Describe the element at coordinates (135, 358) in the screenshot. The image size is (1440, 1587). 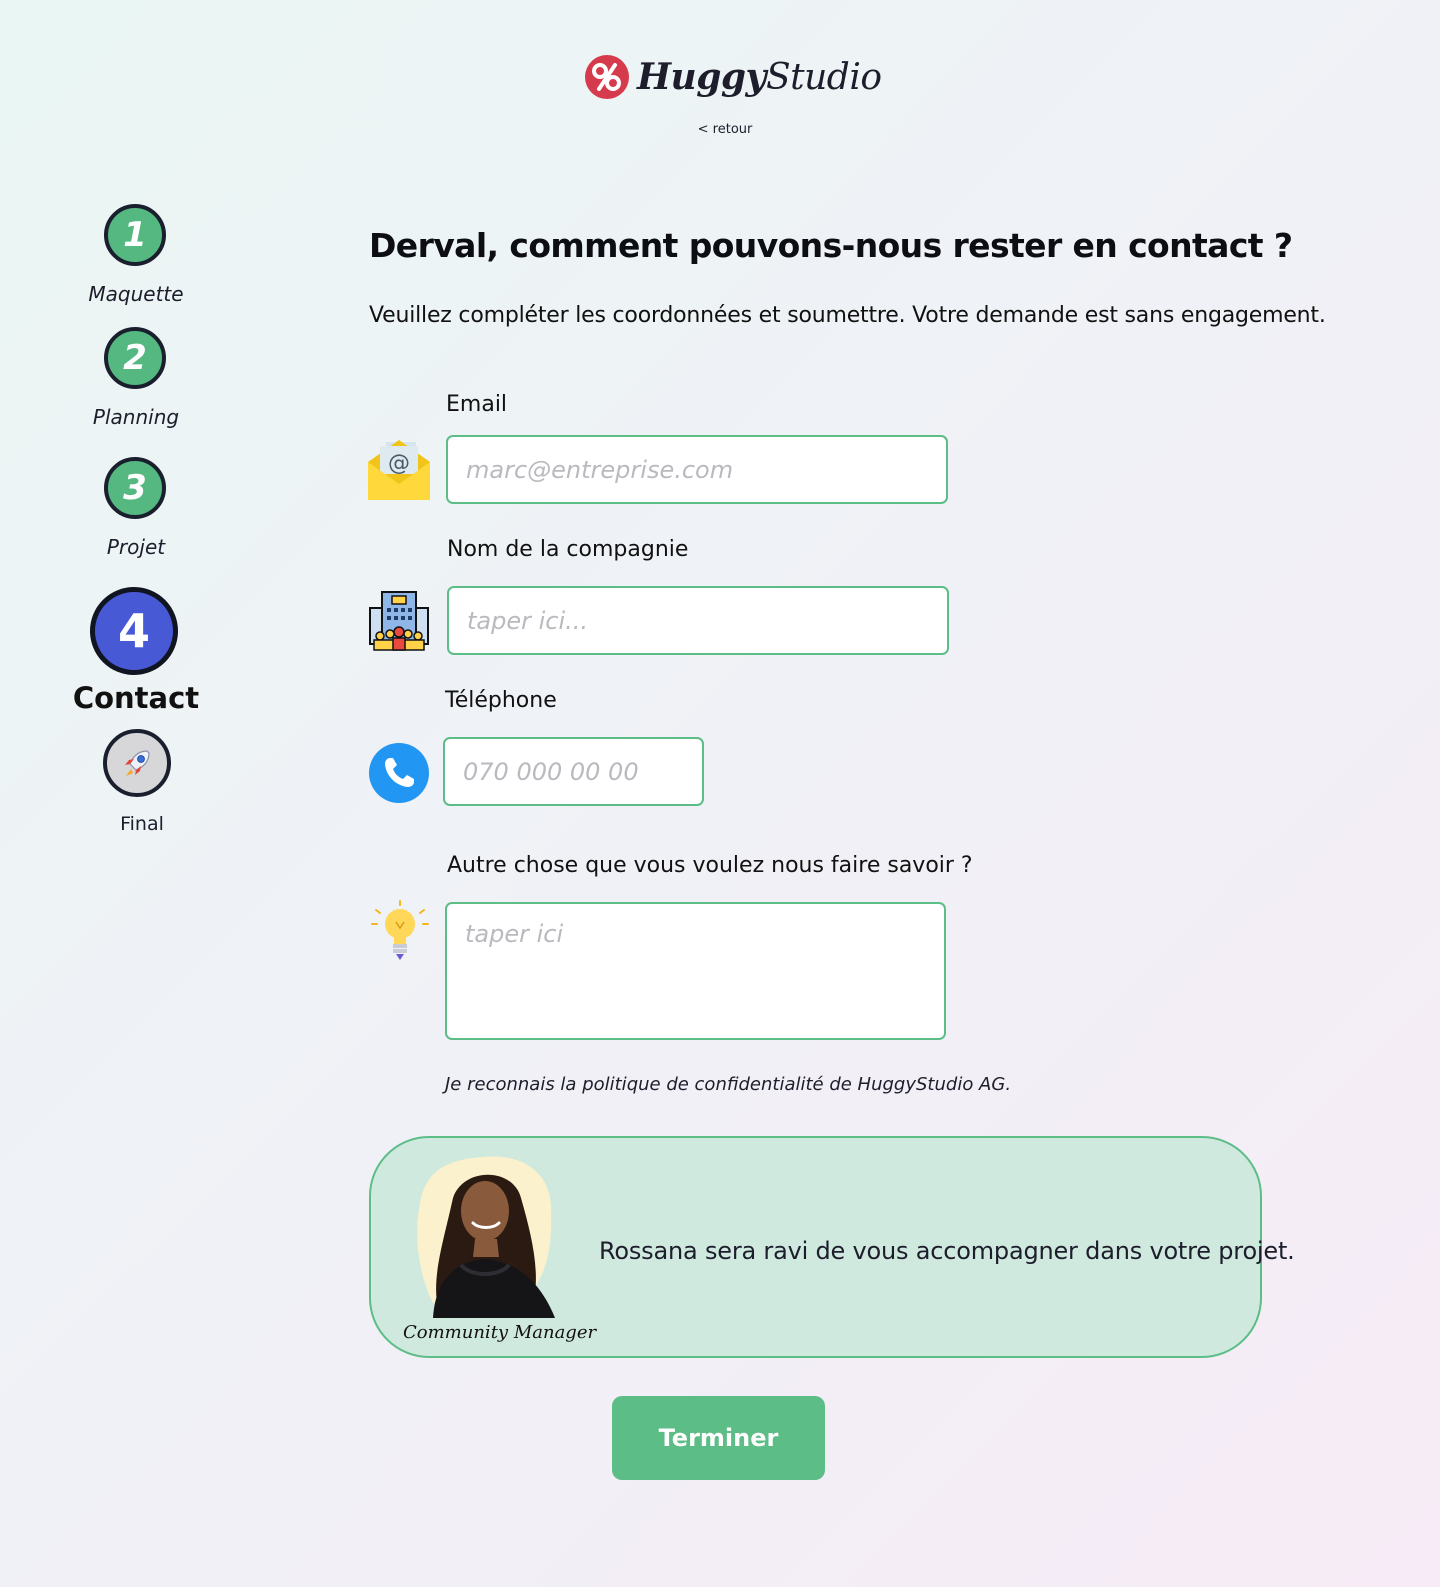
I see `step-2-circle: 2` at that location.